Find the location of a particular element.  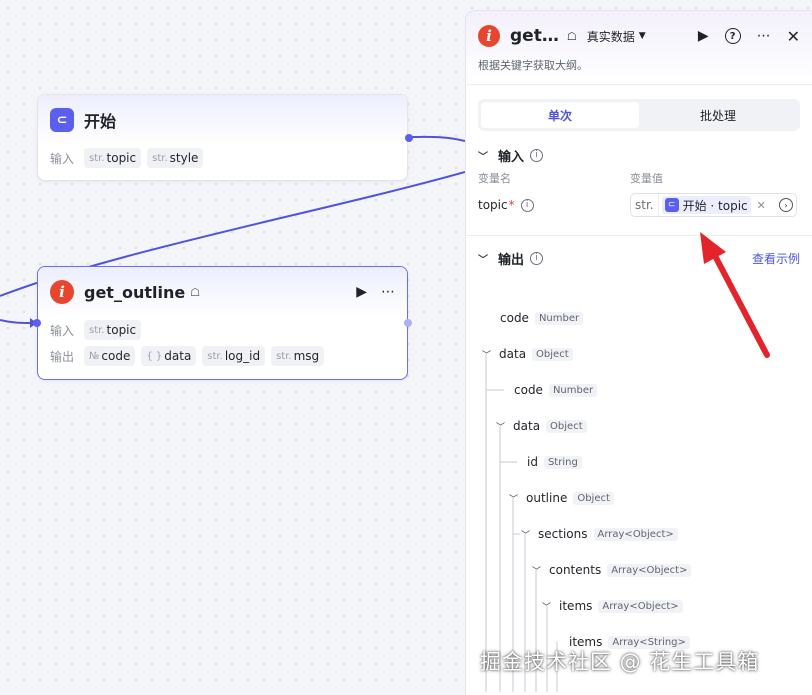

help-icon: ? is located at coordinates (732, 36).